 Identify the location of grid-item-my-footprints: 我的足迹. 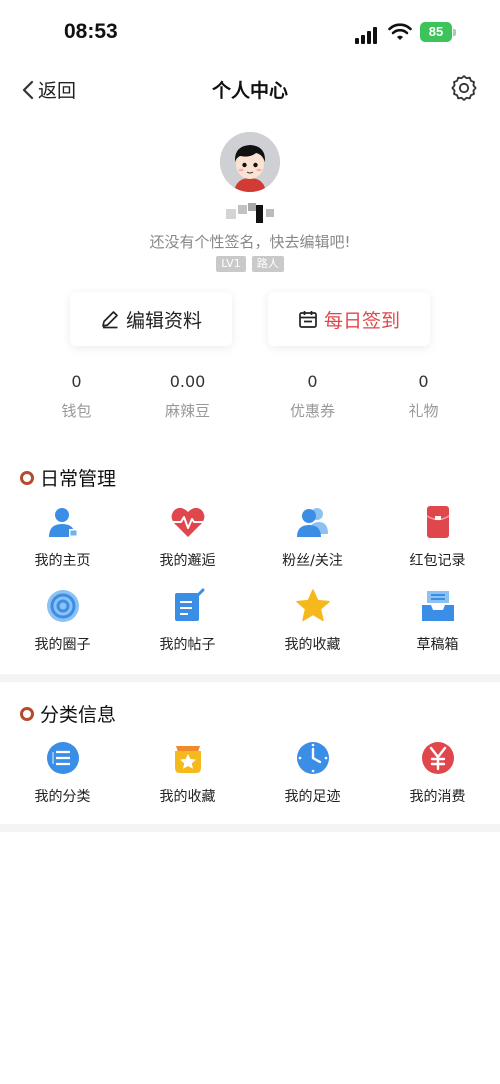
(312, 773).